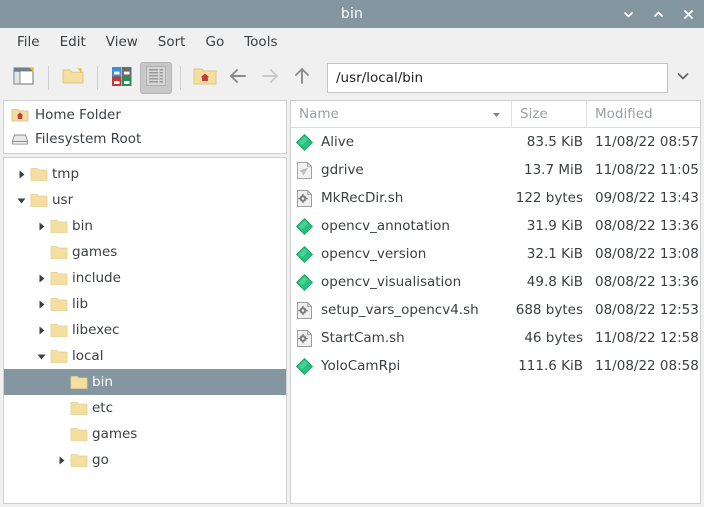 The height and width of the screenshot is (507, 704). Describe the element at coordinates (549, 310) in the screenshot. I see `file-size-label: 688 bytes` at that location.